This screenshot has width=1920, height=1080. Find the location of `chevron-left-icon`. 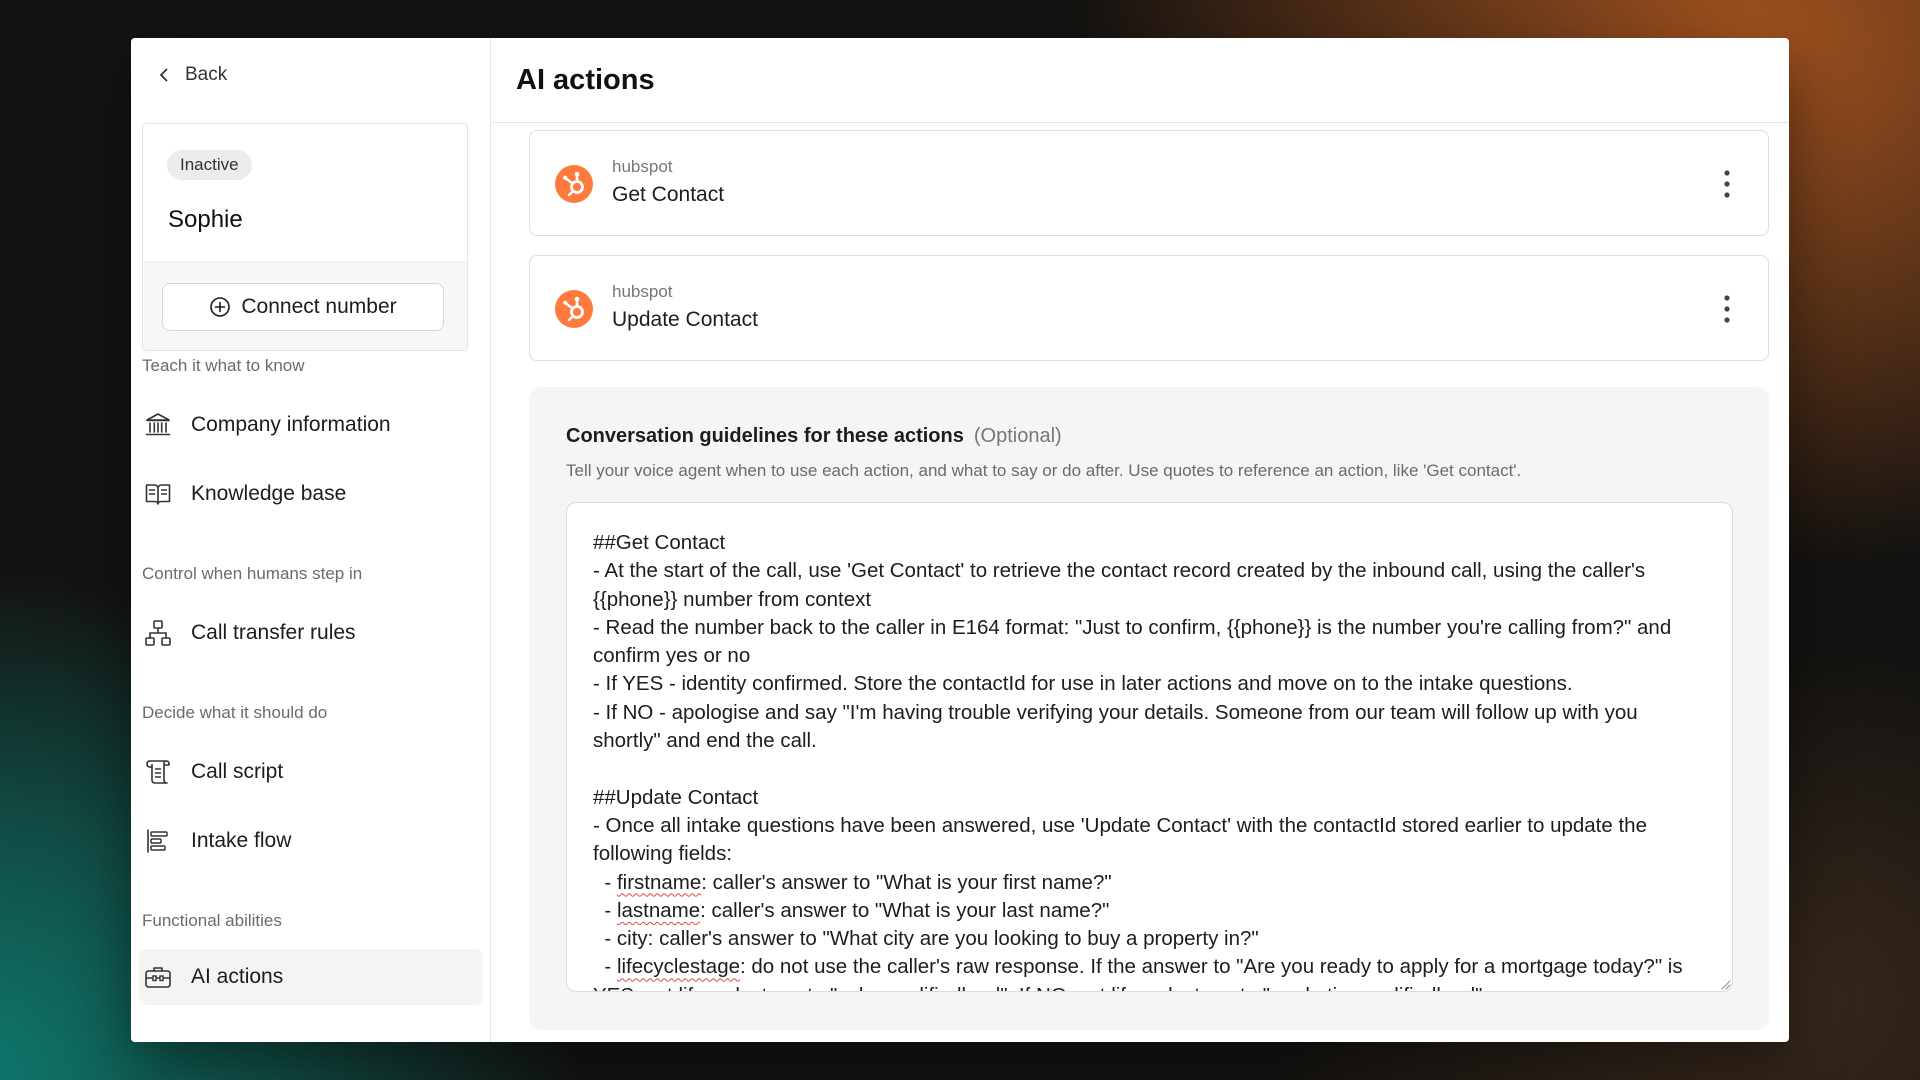

chevron-left-icon is located at coordinates (164, 75).